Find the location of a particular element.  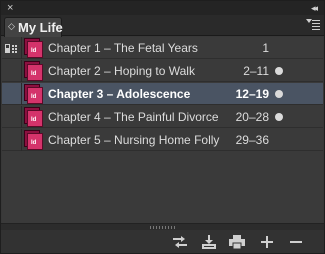

bottom-toolbar is located at coordinates (162, 241).